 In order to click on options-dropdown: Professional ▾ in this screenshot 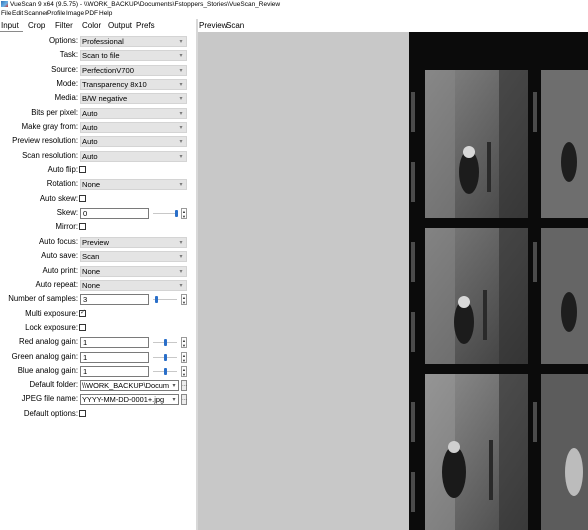, I will do `click(133, 41)`.